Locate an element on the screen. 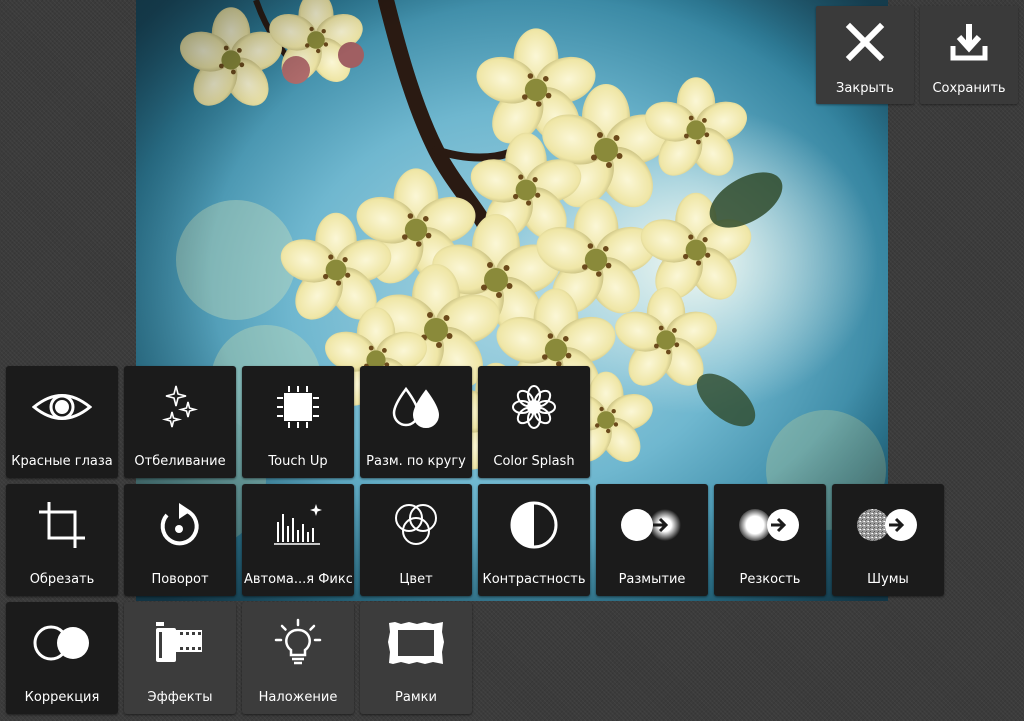 The image size is (1024, 721). sharpen-icon is located at coordinates (770, 525).